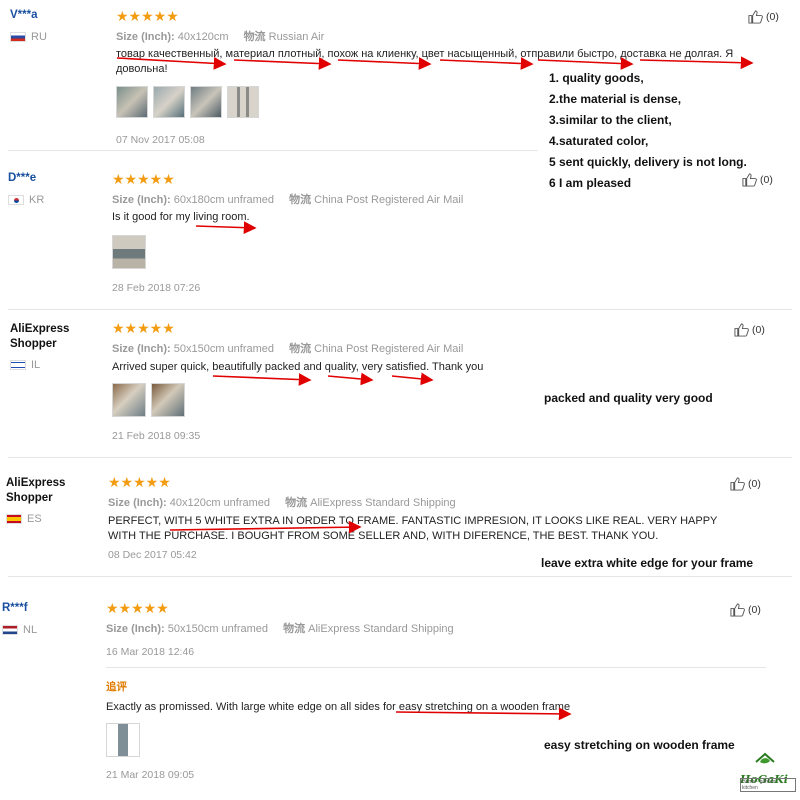 The image size is (800, 800). I want to click on annotation-line: 3.similar to the client,, so click(610, 120).